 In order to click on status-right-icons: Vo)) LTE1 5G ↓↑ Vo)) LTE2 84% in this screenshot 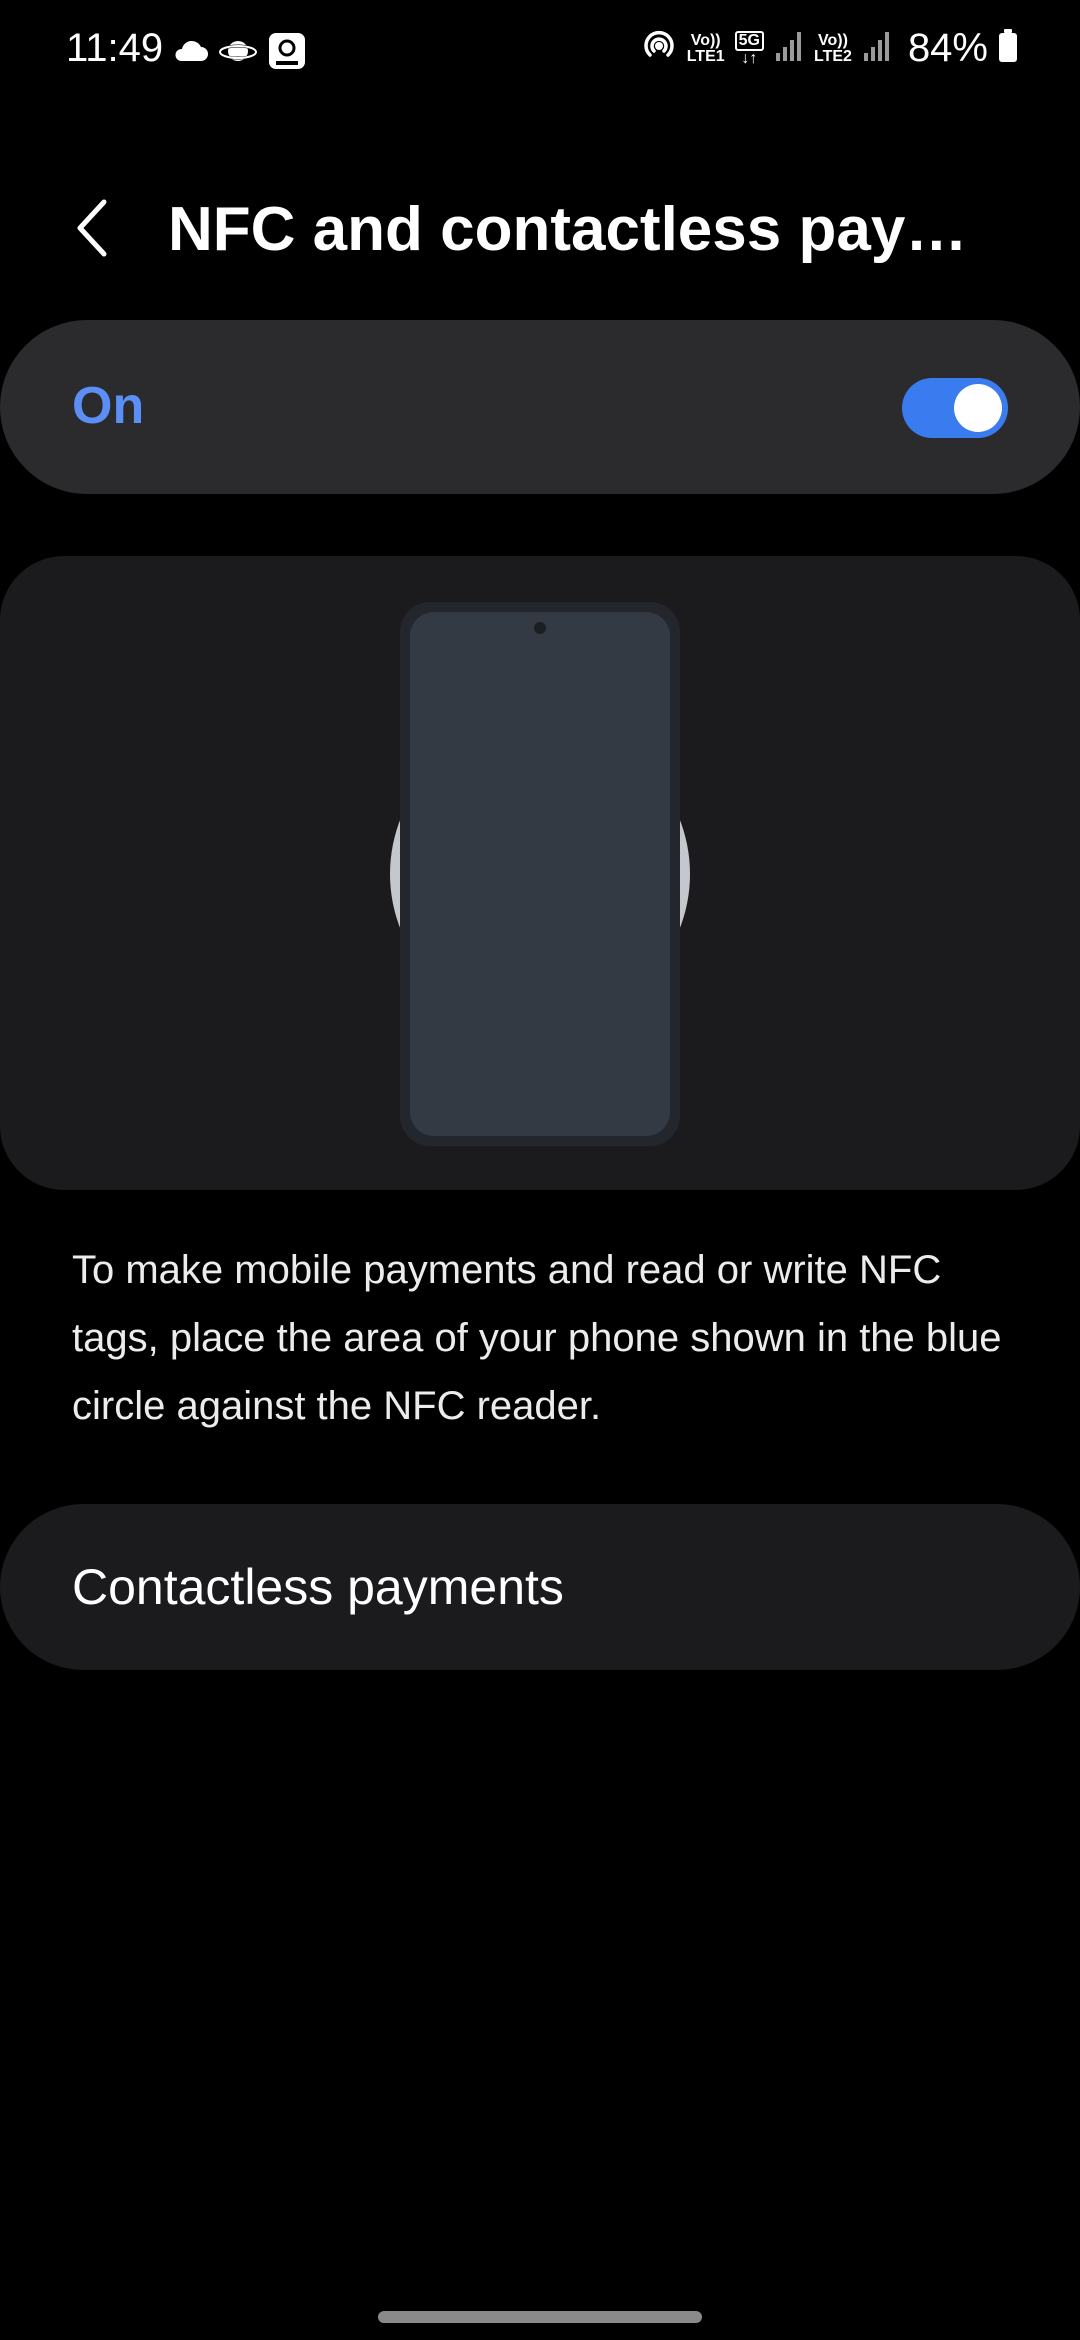, I will do `click(829, 48)`.